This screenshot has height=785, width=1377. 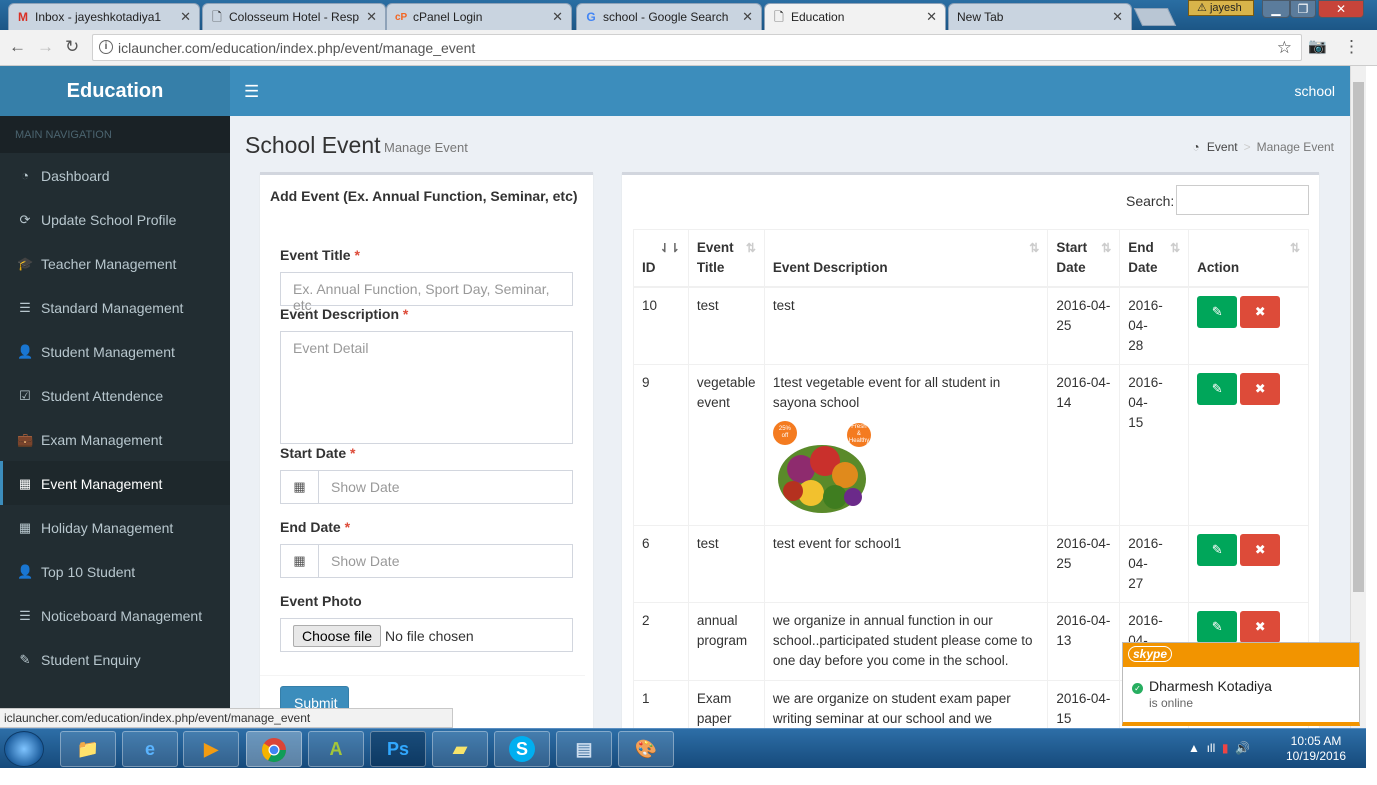 I want to click on sidebar-item-dashboard: ◔ Dashboard, so click(x=115, y=175).